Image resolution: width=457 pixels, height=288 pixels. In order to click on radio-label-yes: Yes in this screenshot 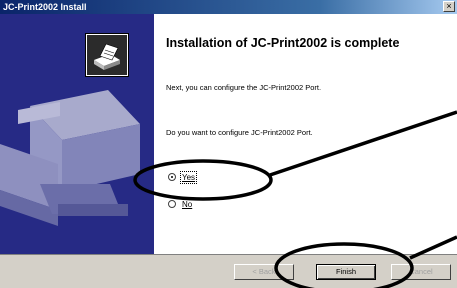, I will do `click(188, 177)`.